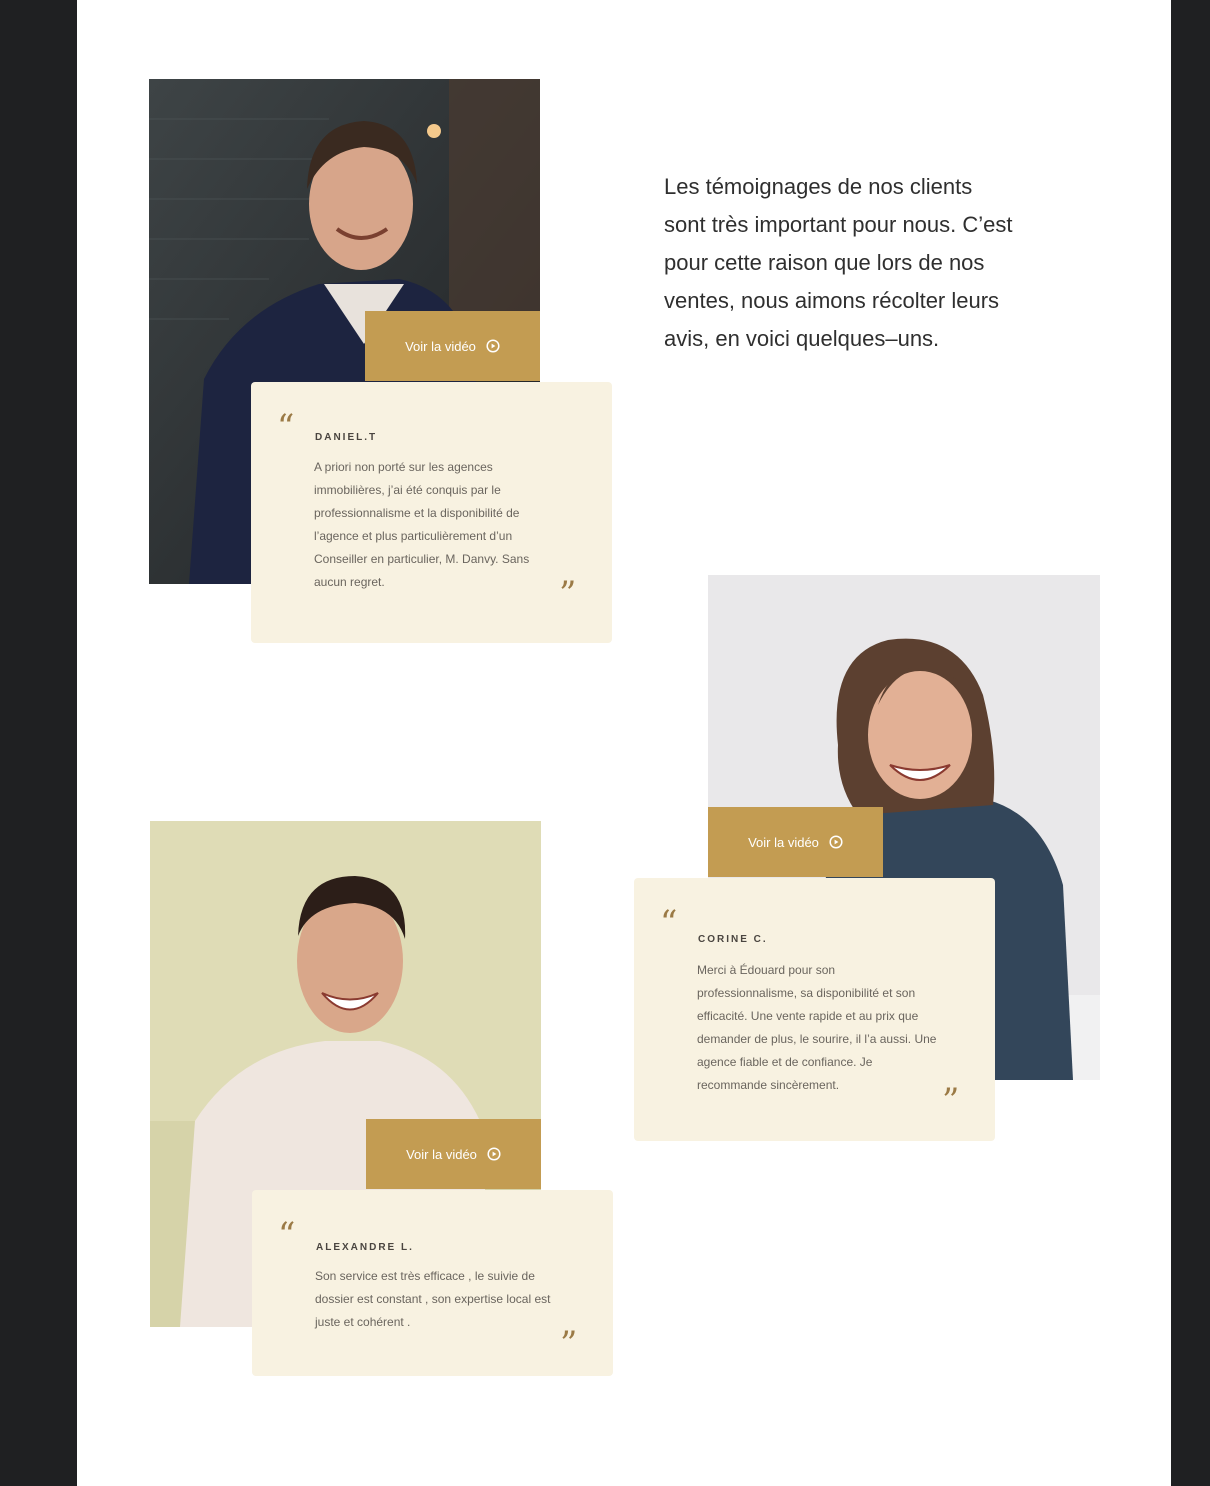  I want to click on testimonial-author: ALEXANDRE L., so click(365, 1247).